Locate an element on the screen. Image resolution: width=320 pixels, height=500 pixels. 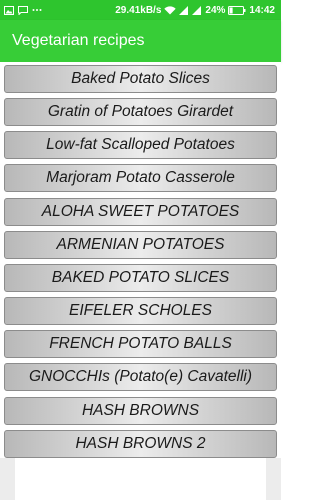
bottom-panel is located at coordinates (140, 479).